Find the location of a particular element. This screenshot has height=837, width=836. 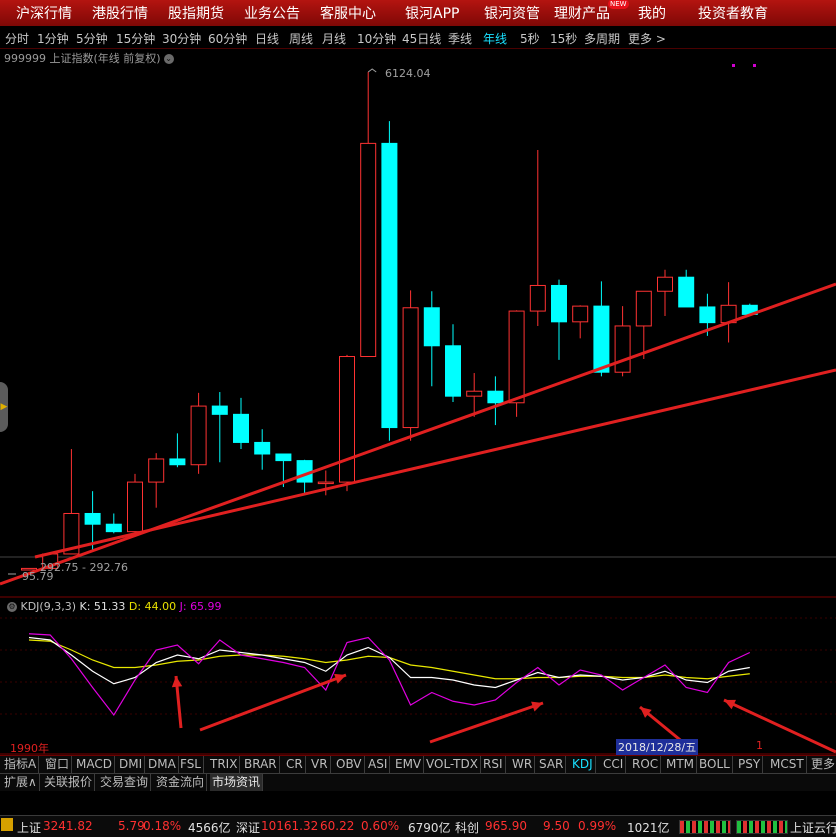

indicator-tab: VR is located at coordinates (320, 764).